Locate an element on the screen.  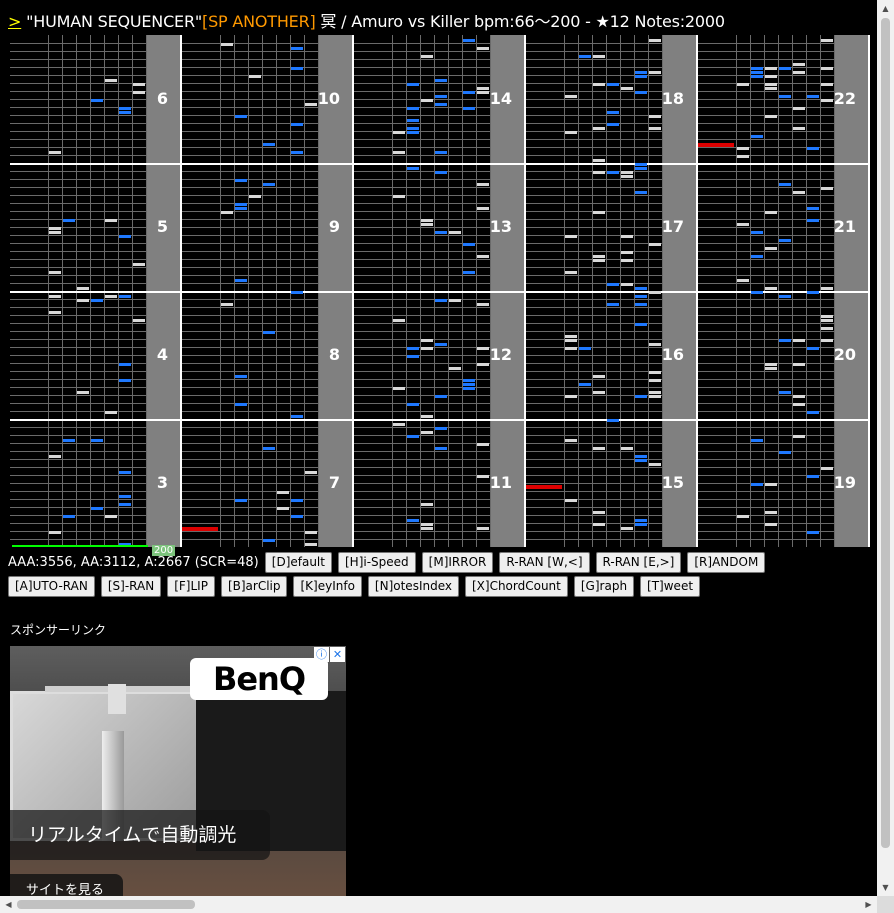
flip-button: [F]LIP is located at coordinates (191, 586).